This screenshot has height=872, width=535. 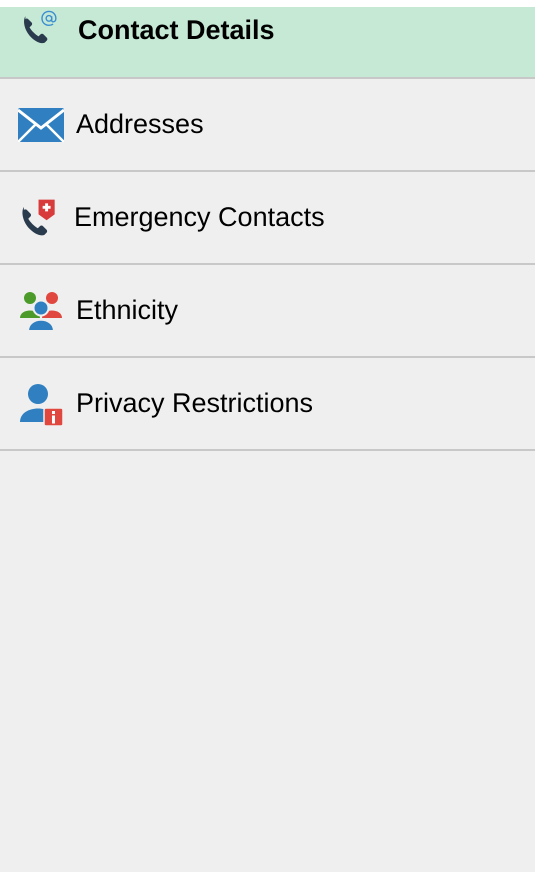 I want to click on people-icon, so click(x=41, y=311).